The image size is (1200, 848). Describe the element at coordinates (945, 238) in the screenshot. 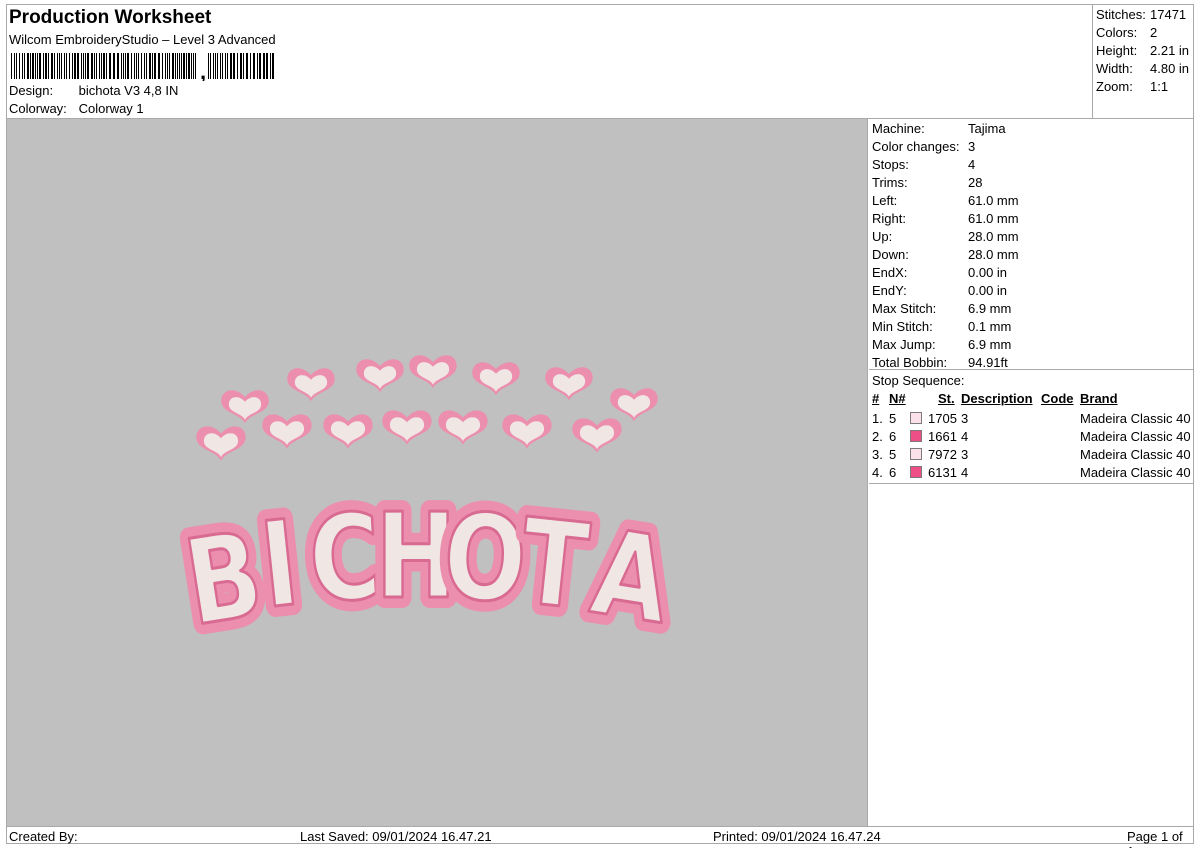

I see `machine-info-row: Up: 28.0 mm` at that location.